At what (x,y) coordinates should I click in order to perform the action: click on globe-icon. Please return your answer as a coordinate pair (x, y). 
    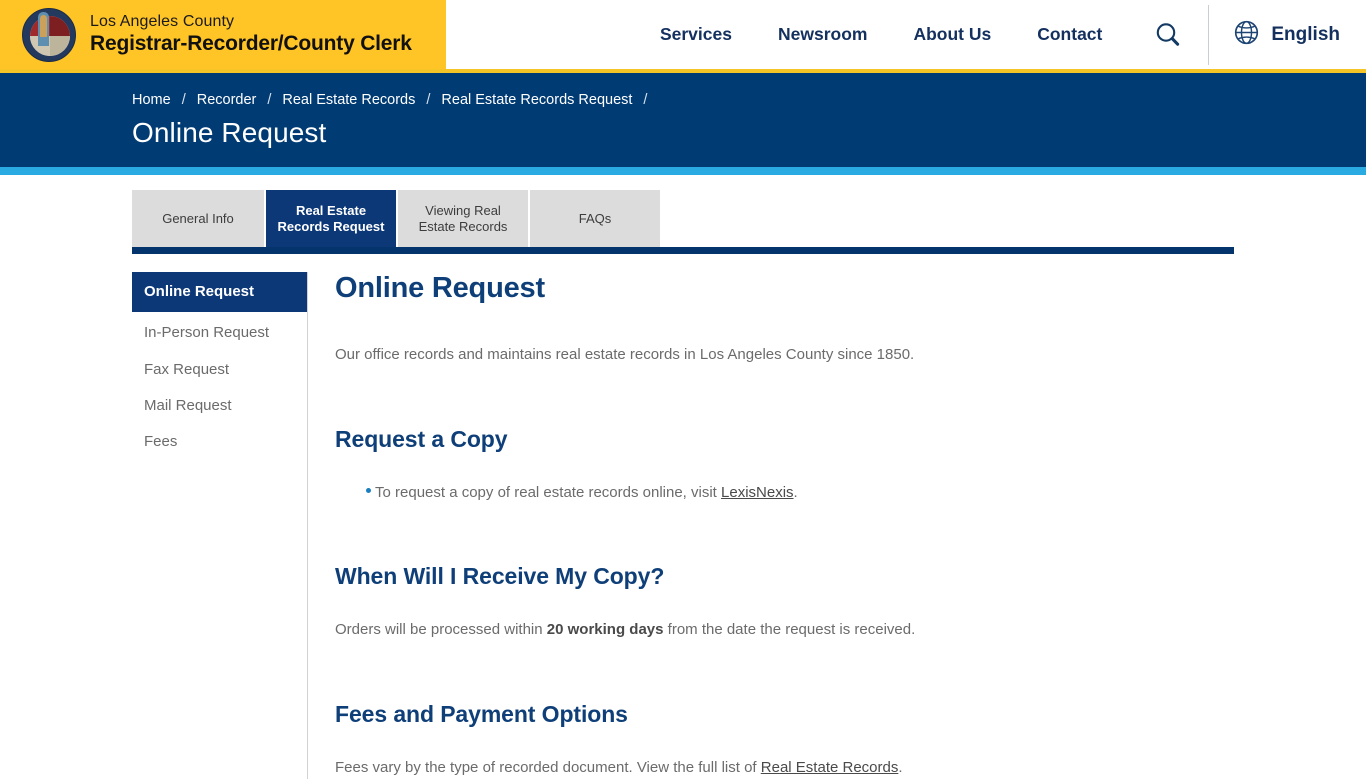
    Looking at the image, I should click on (1246, 35).